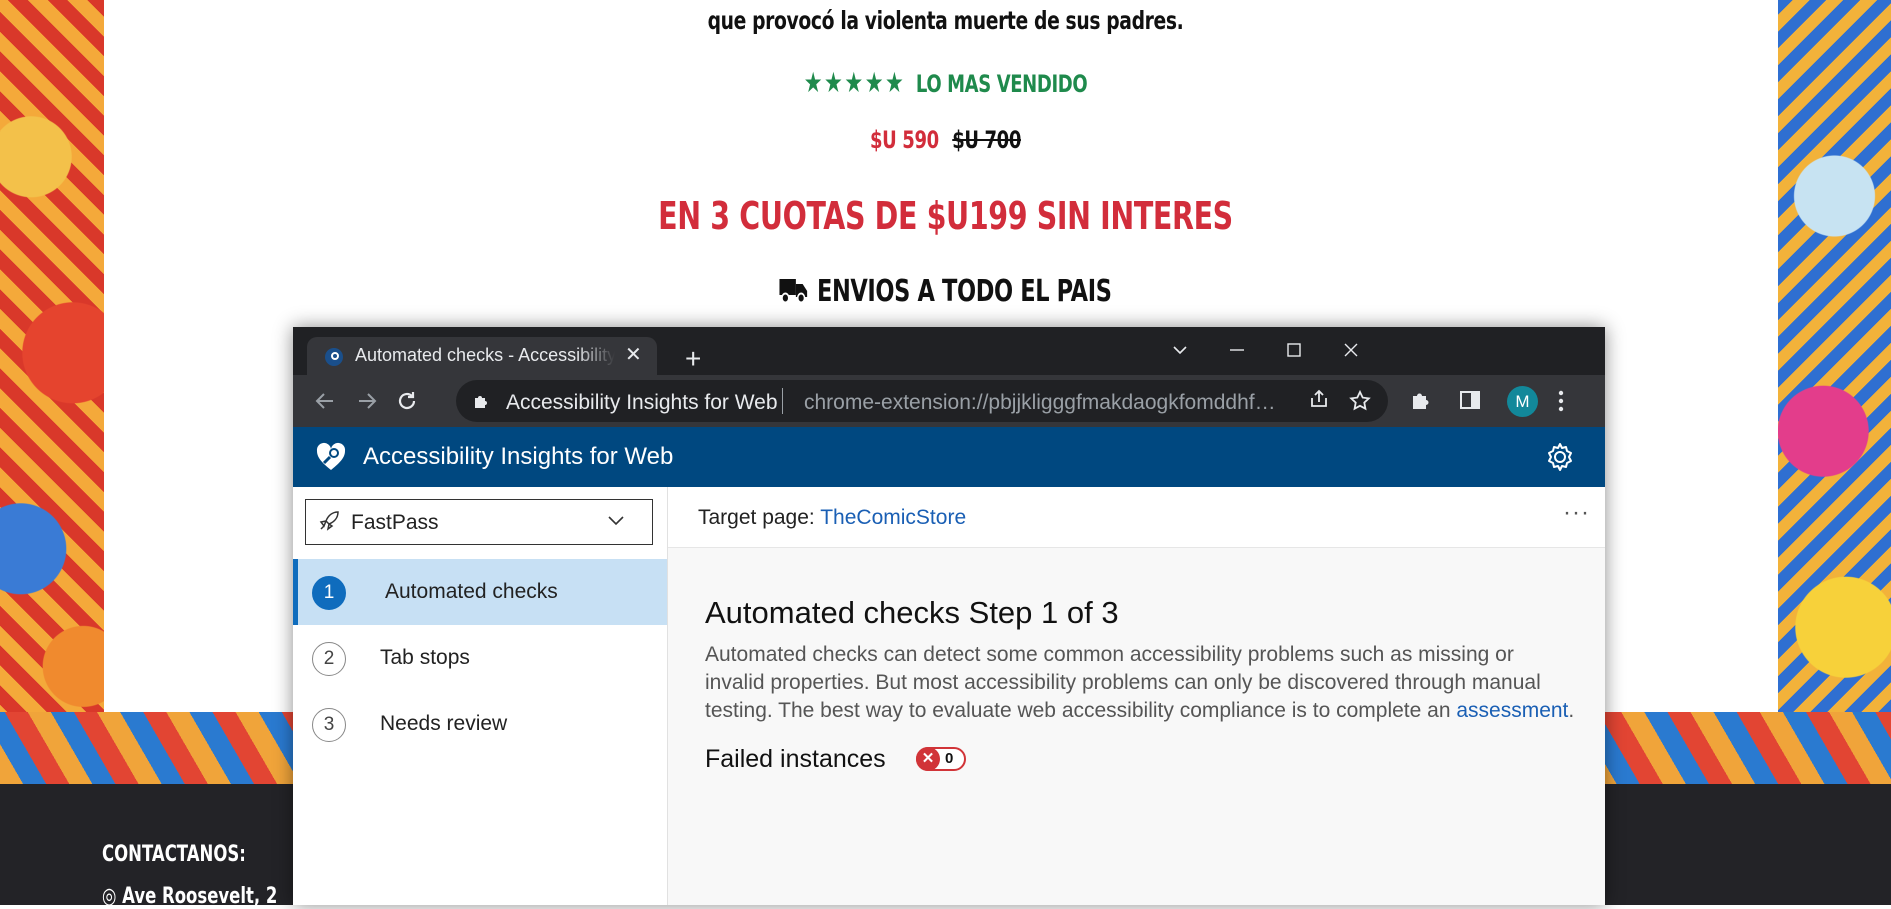 The height and width of the screenshot is (909, 1891). I want to click on step-description-end: ., so click(1571, 710).